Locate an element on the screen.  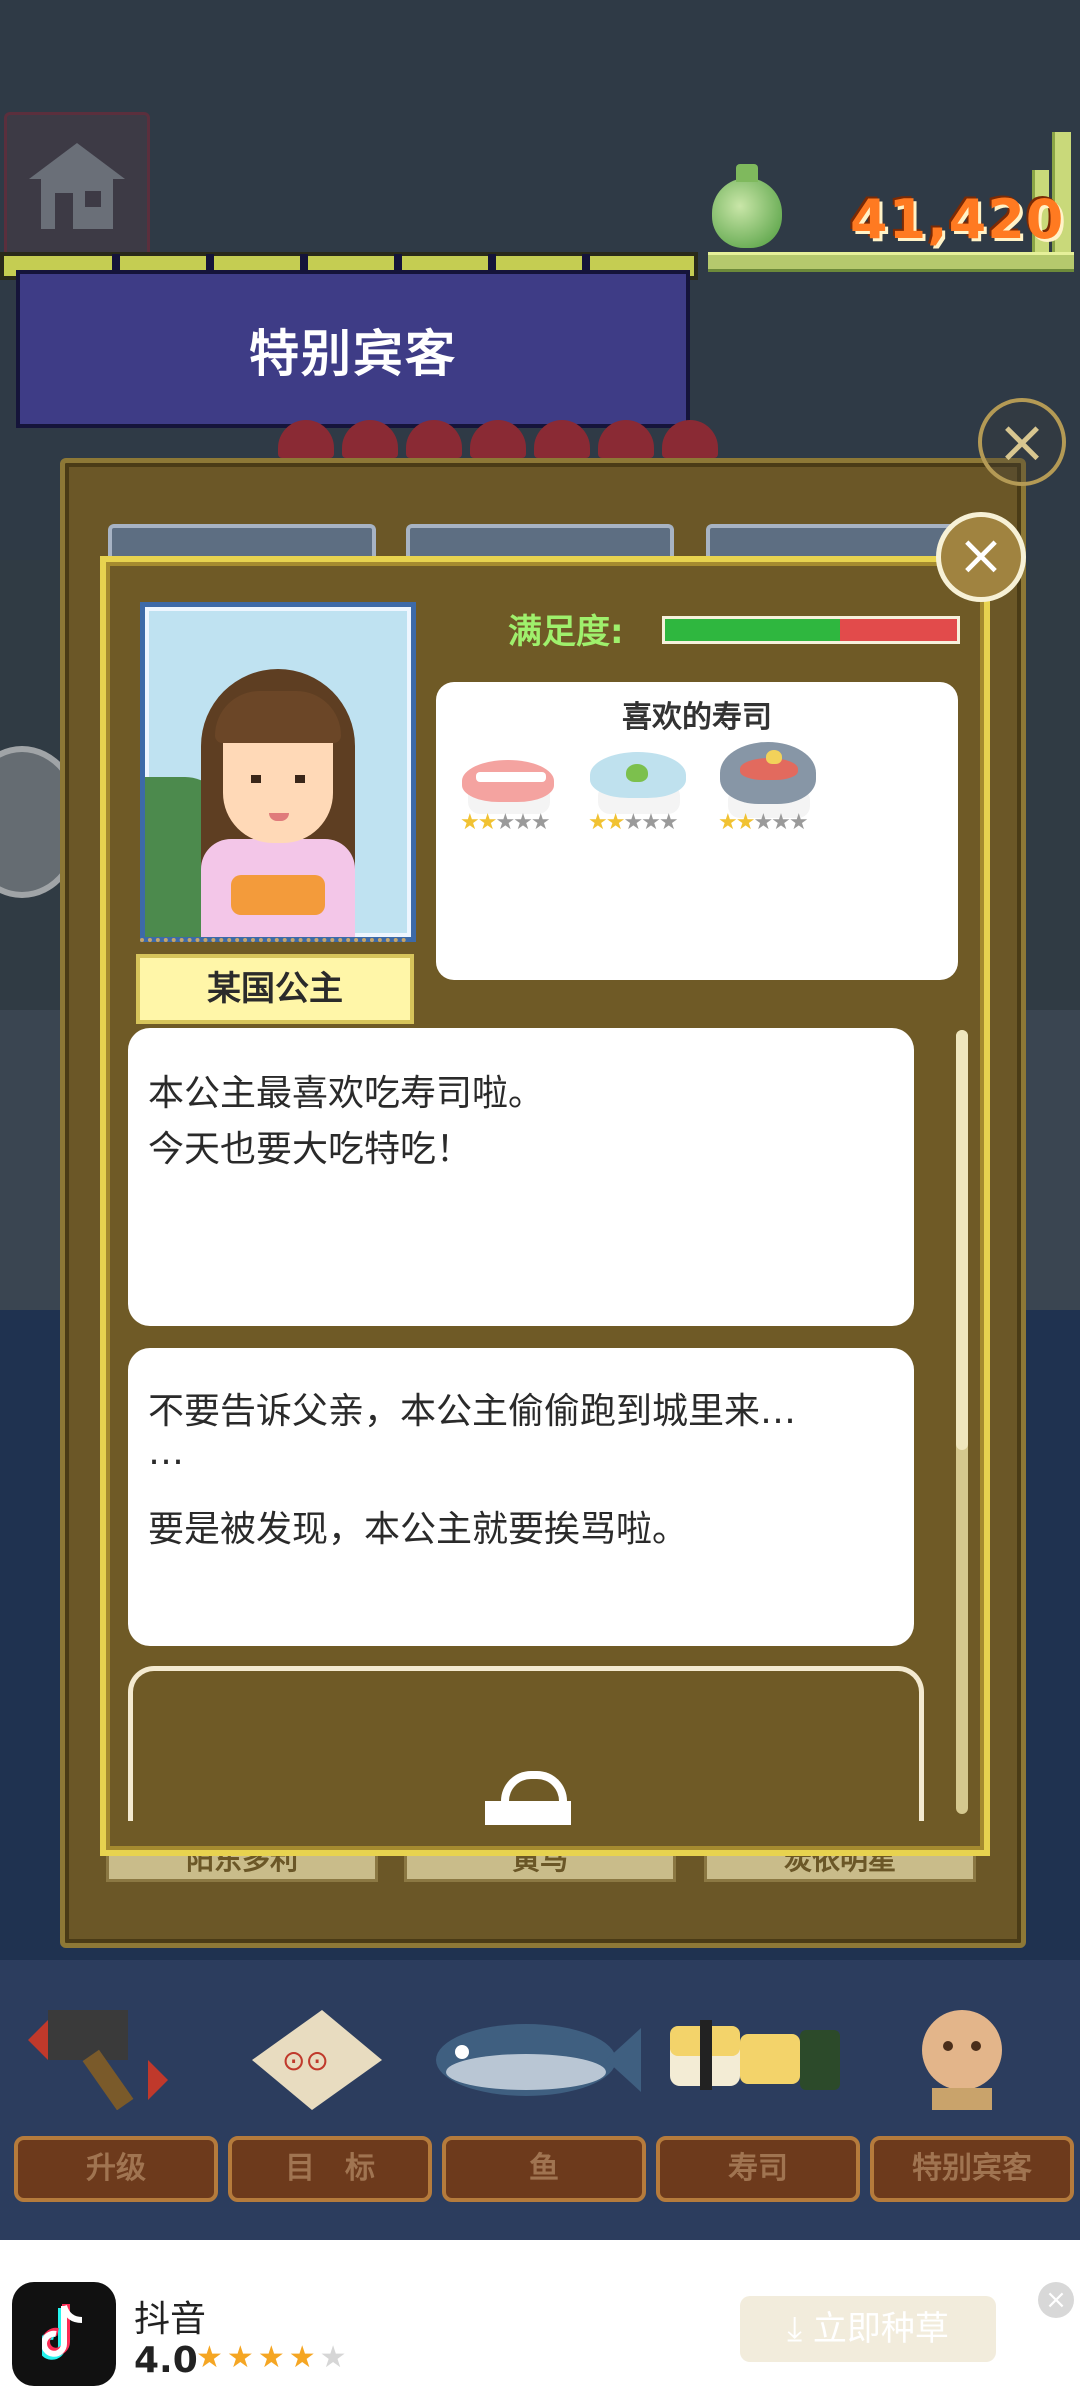
satisfaction-bar is located at coordinates (811, 630).